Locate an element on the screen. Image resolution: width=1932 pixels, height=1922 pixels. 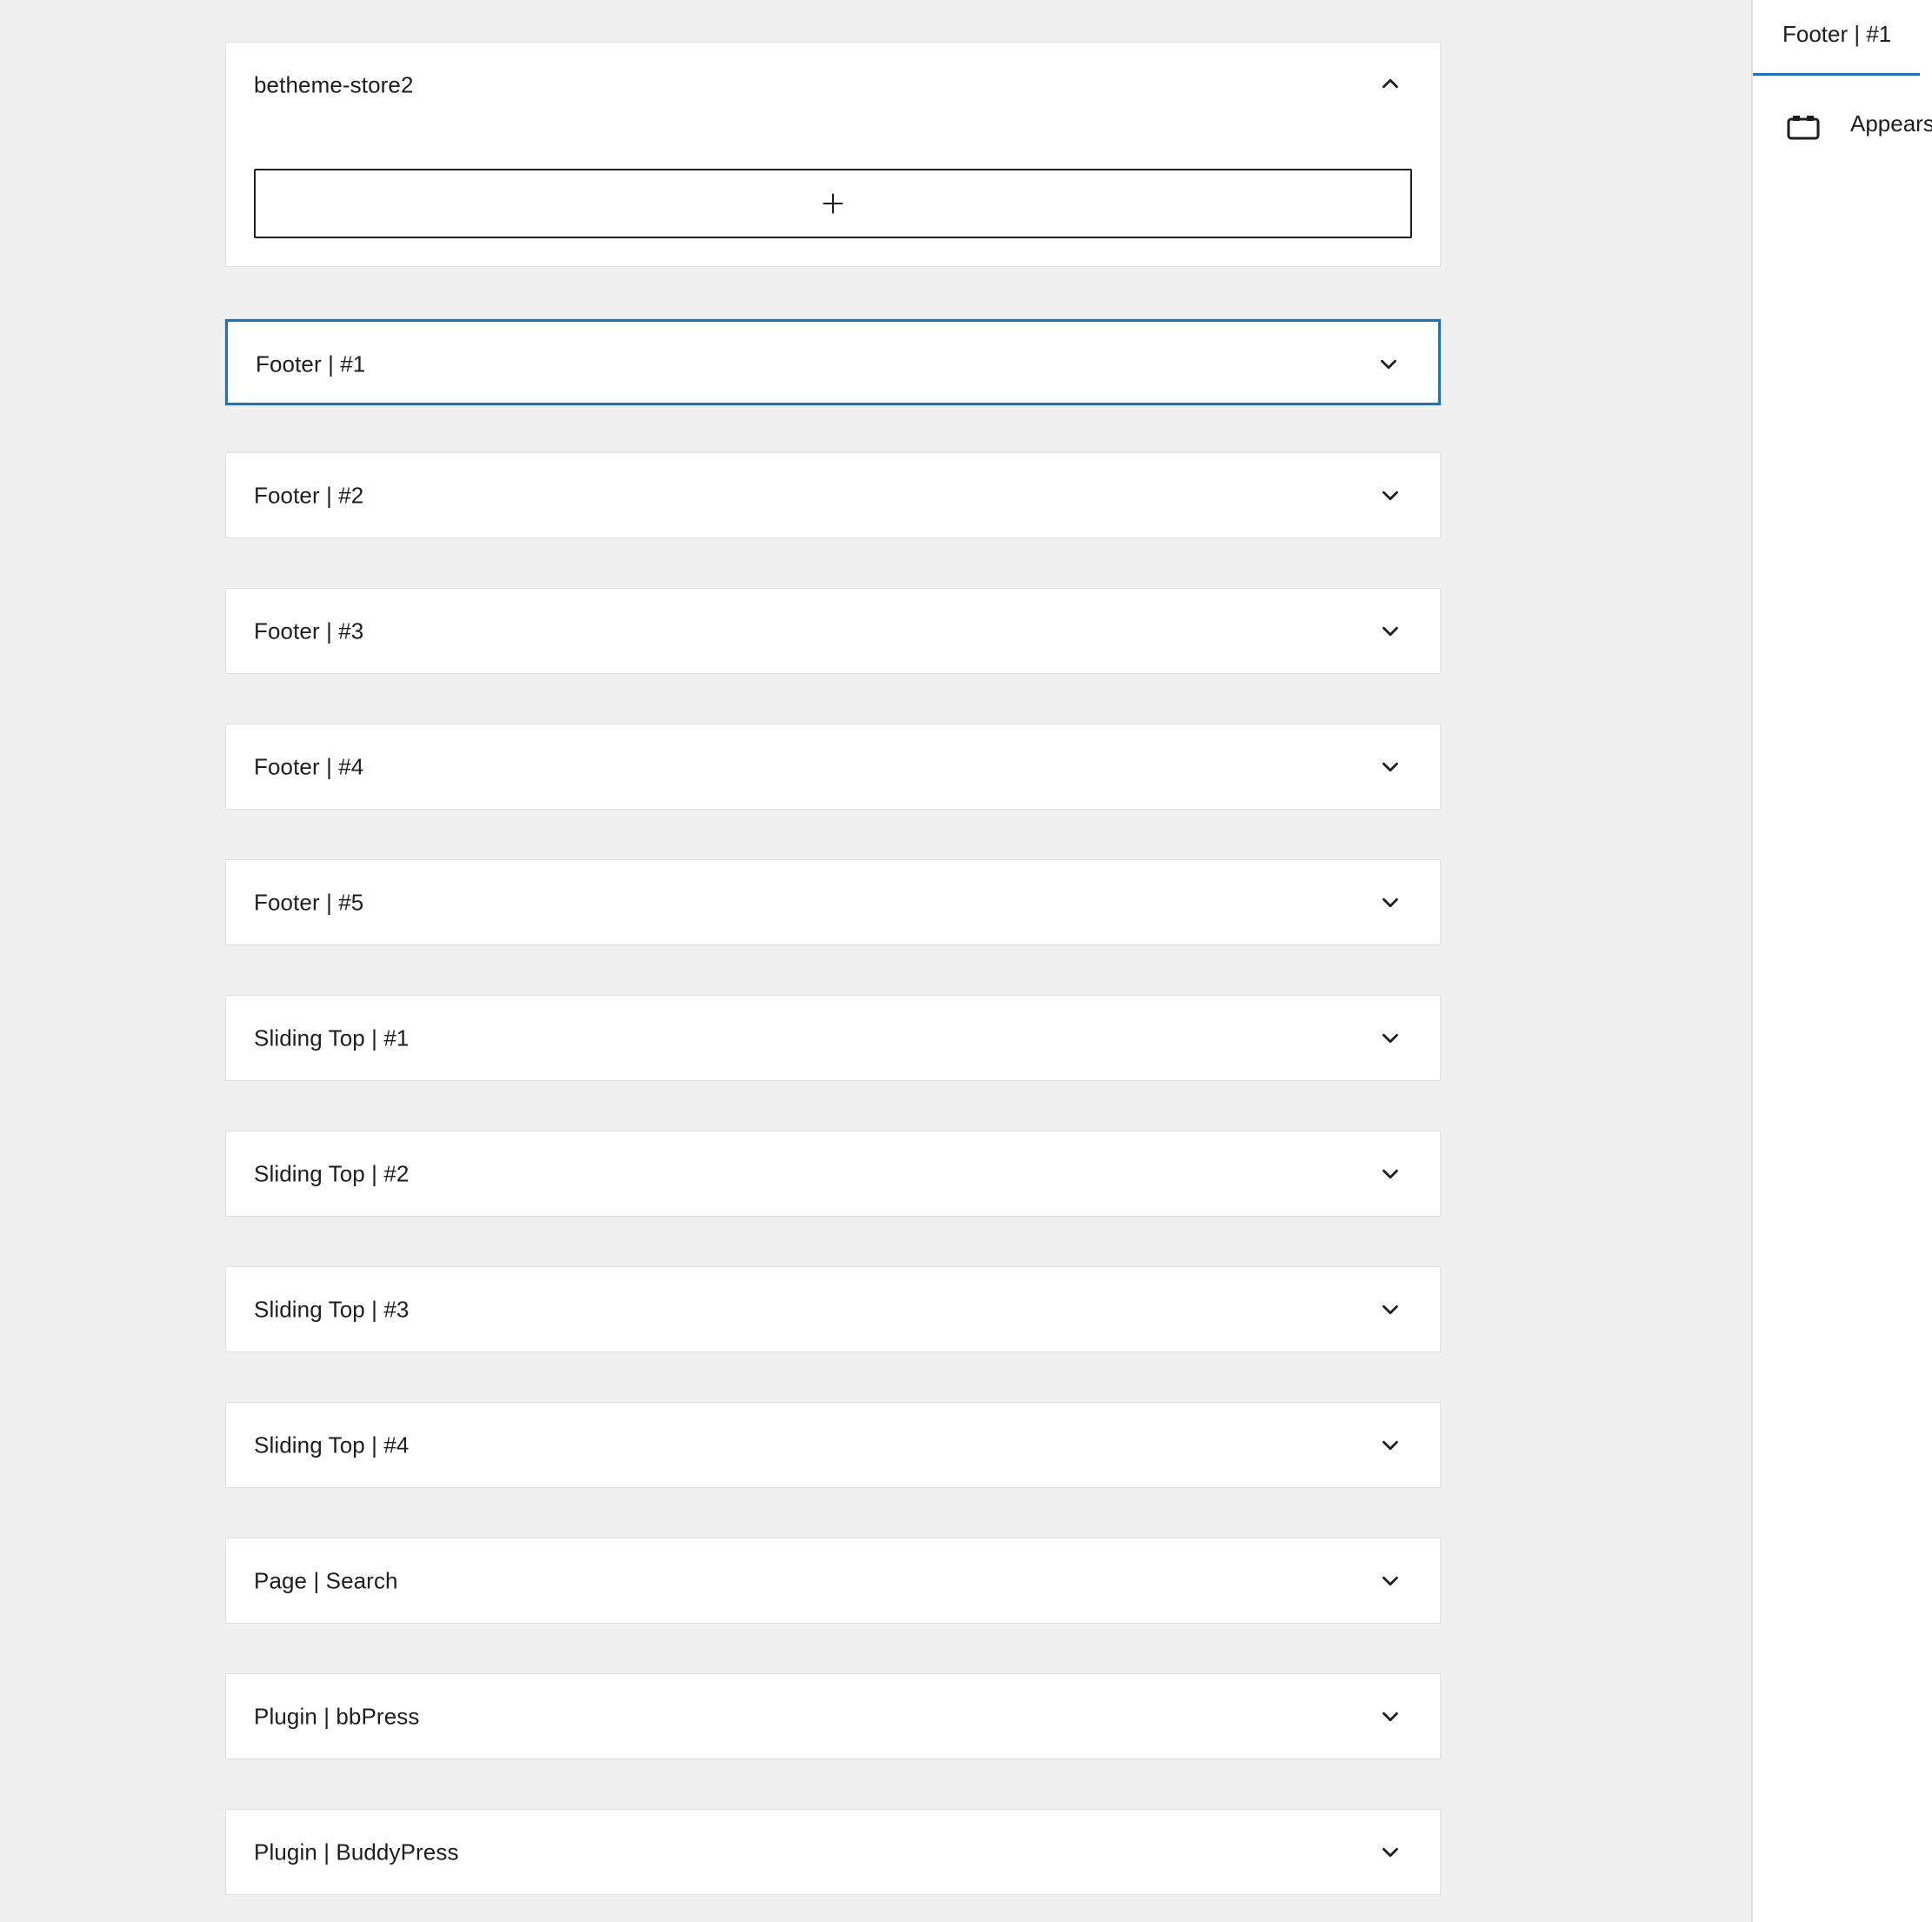
widget-area-sliding-top-3: Sliding Top | #3 is located at coordinates (833, 1309).